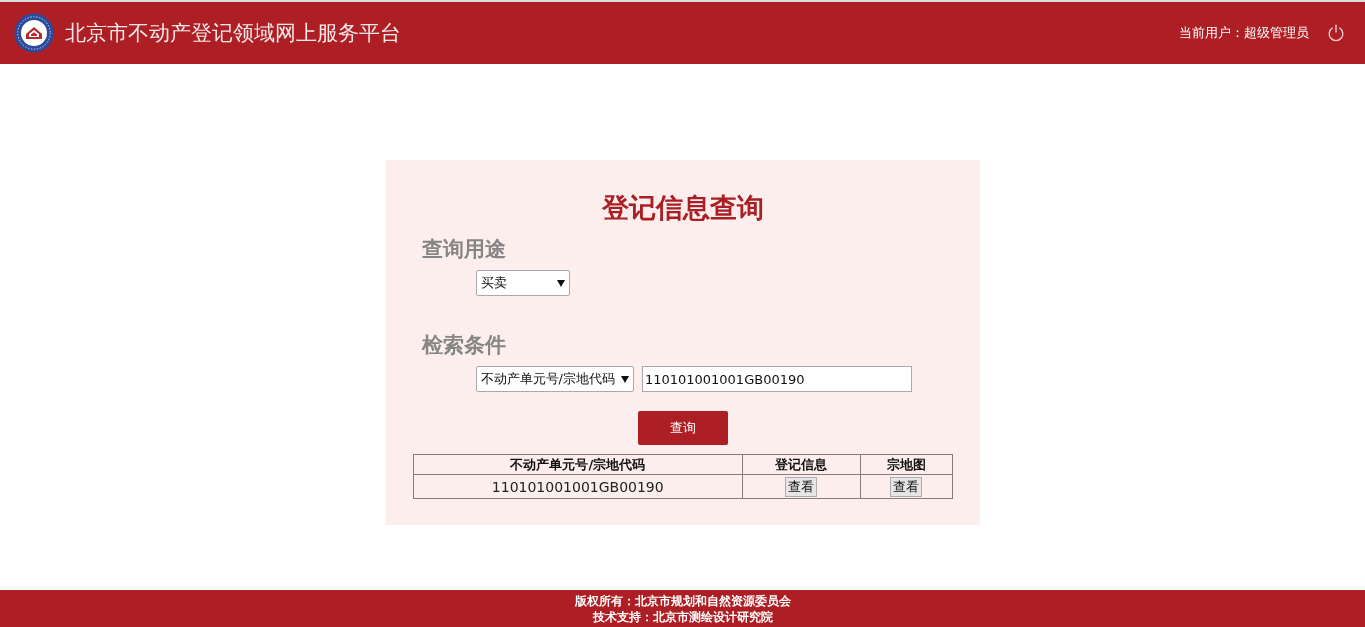  What do you see at coordinates (233, 33) in the screenshot?
I see `site-title: 北京市不动产登记领域网上服务平台` at bounding box center [233, 33].